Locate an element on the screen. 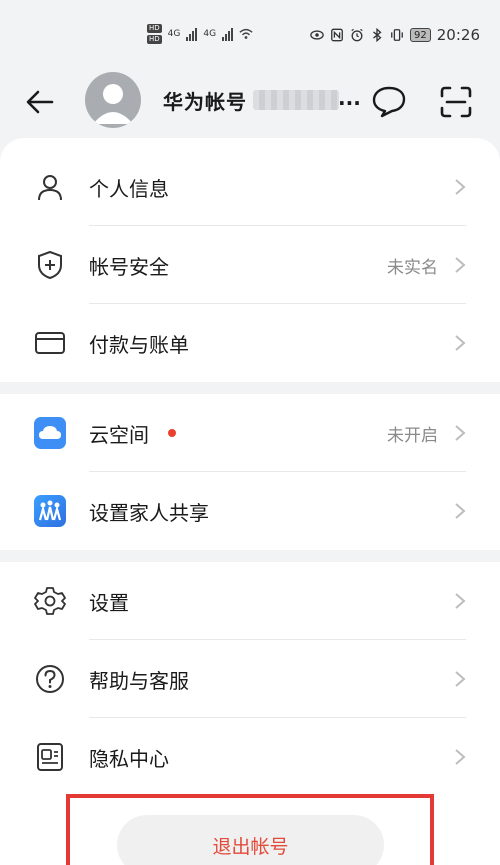  message-icon is located at coordinates (389, 101).